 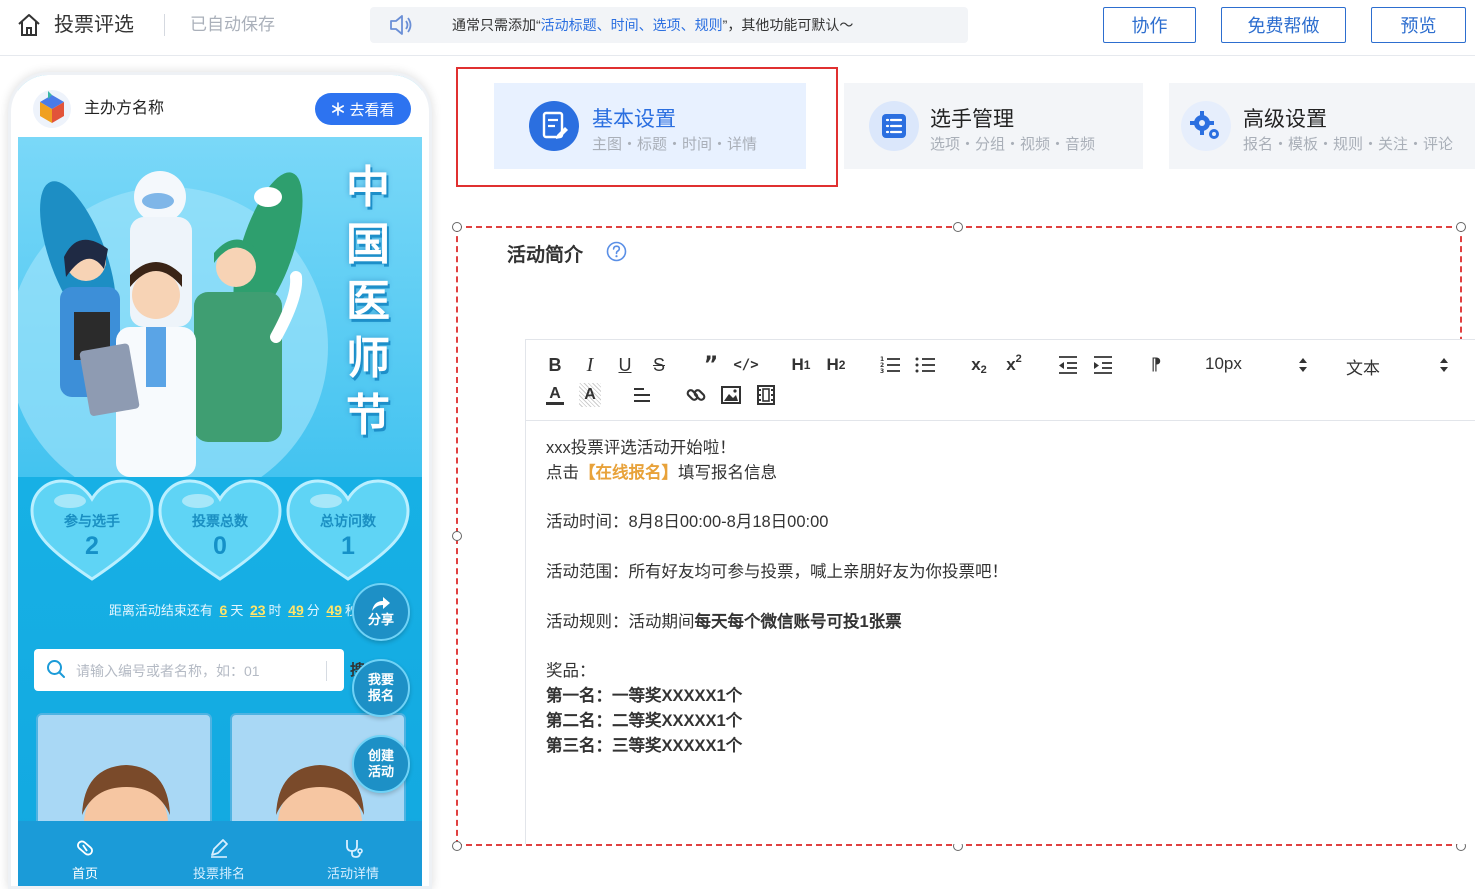 I want to click on link-icon, so click(x=696, y=395).